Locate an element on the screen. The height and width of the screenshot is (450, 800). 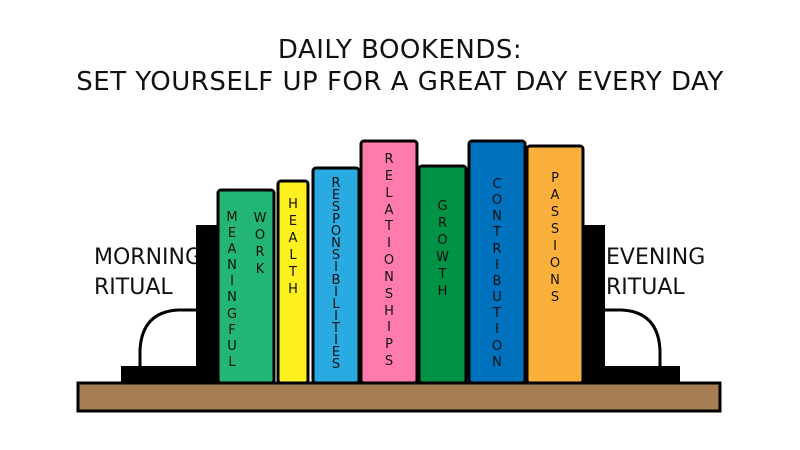
book-label-health: HEALTH is located at coordinates (293, 247).